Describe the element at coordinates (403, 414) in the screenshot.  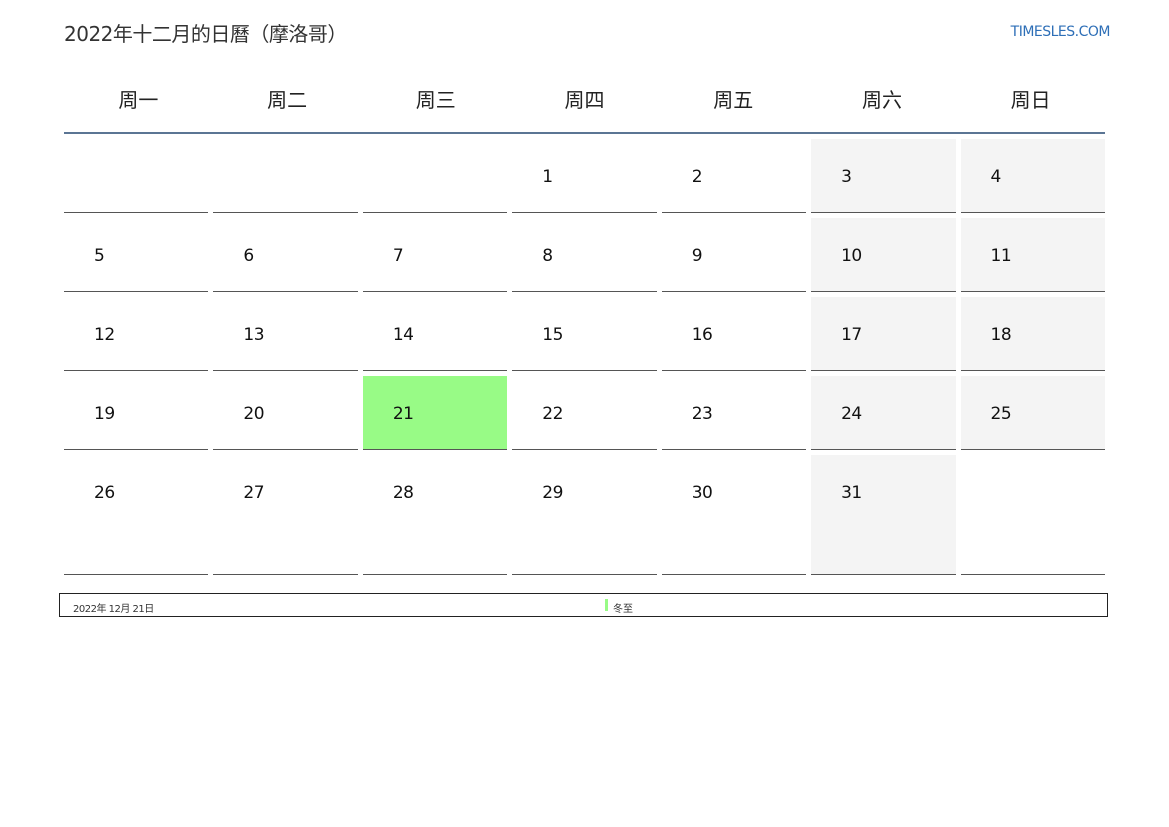
I see `day-number: 21` at that location.